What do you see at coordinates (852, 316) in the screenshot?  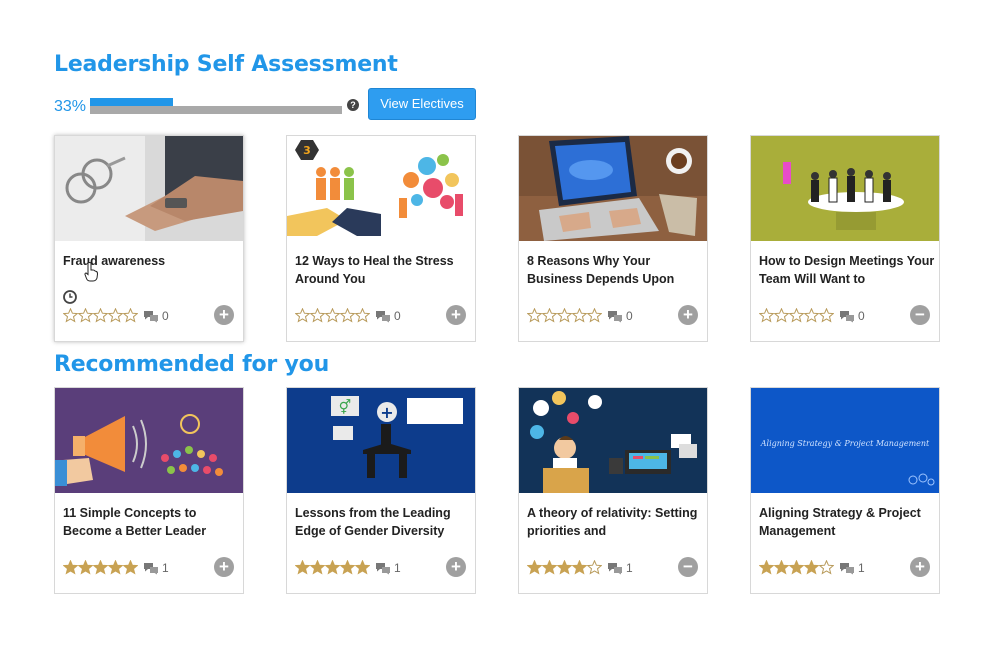 I see `comments-count: 0` at bounding box center [852, 316].